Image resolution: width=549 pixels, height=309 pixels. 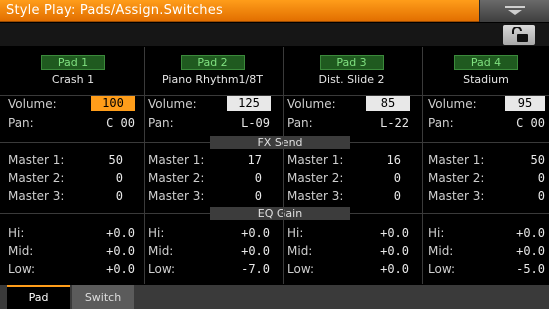 What do you see at coordinates (120, 269) in the screenshot?
I see `pad-1-low: +0.0` at bounding box center [120, 269].